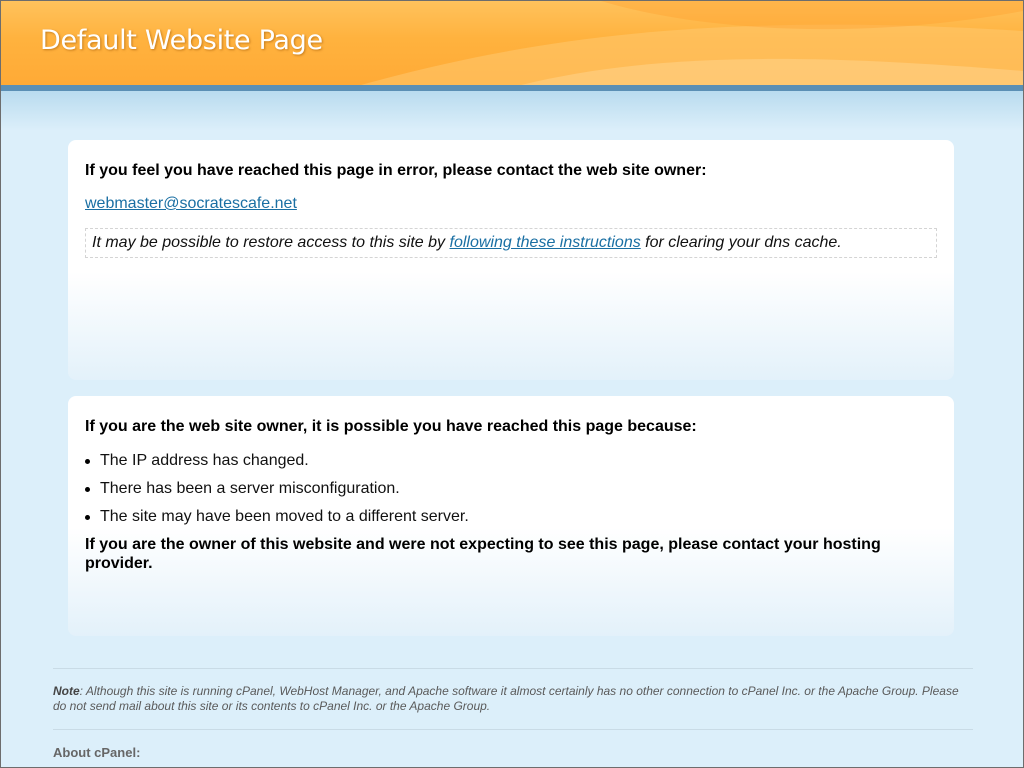 The image size is (1024, 768). I want to click on reason-text: The IP address has changed., so click(204, 460).